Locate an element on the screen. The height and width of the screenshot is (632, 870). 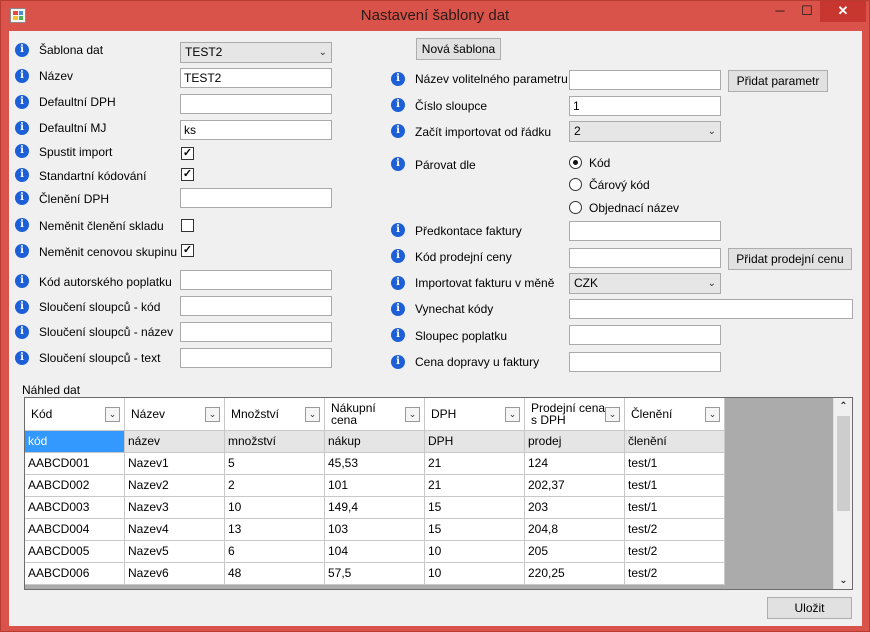
column-header-nakupni-cena: Nákupní cena ⌄ is located at coordinates (375, 414).